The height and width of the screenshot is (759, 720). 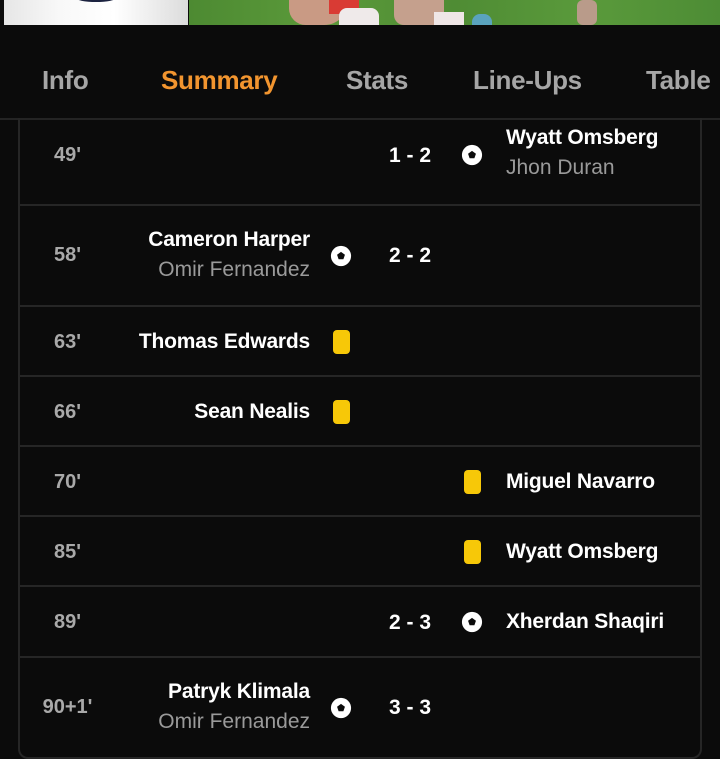 I want to click on event-score: 3 - 3, so click(x=410, y=707).